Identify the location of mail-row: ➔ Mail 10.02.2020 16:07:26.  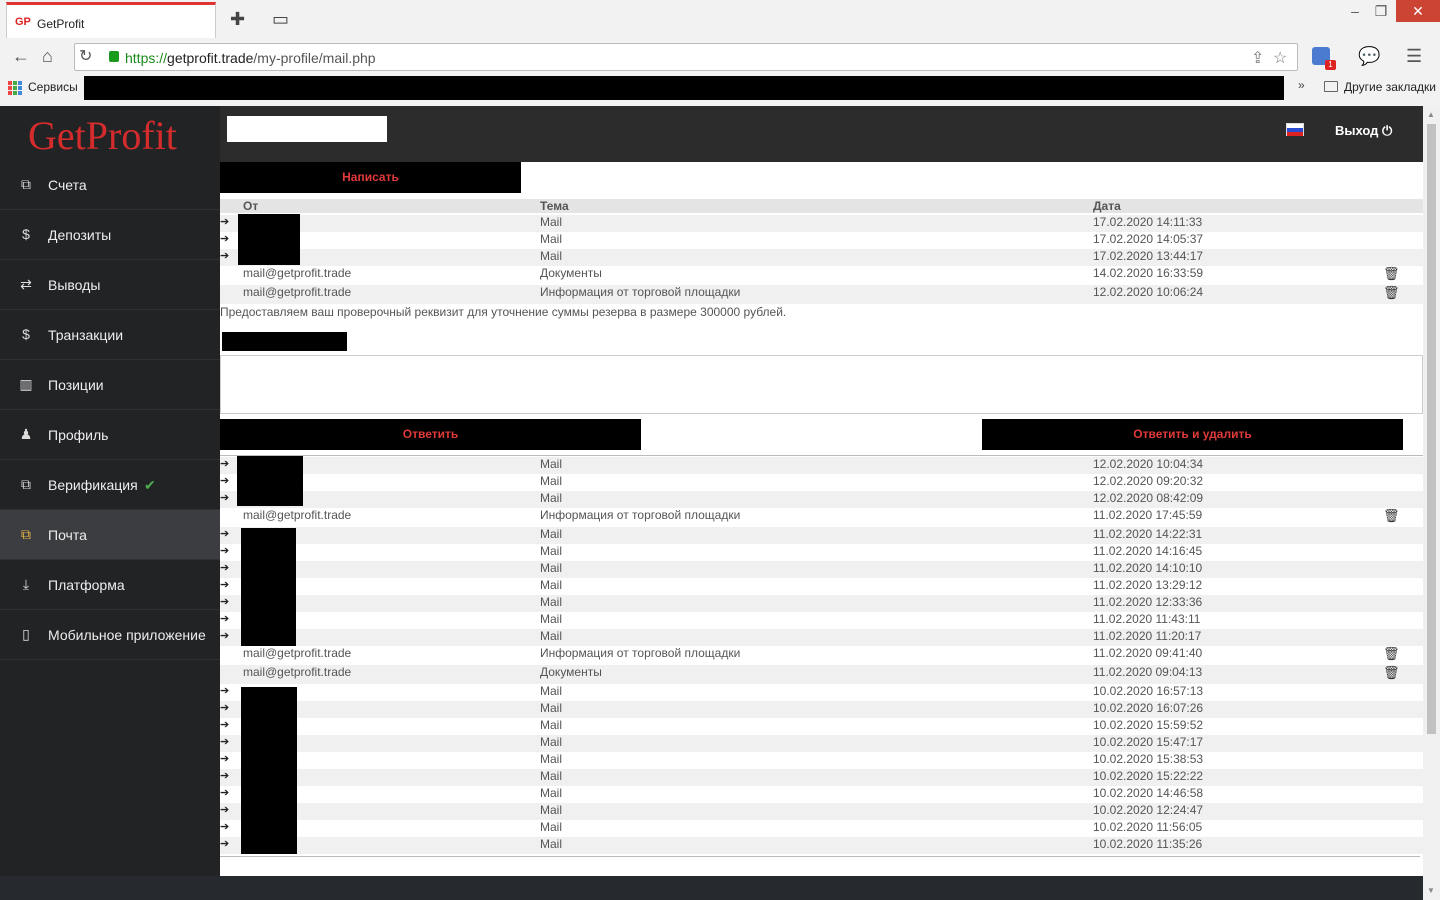
(821, 709).